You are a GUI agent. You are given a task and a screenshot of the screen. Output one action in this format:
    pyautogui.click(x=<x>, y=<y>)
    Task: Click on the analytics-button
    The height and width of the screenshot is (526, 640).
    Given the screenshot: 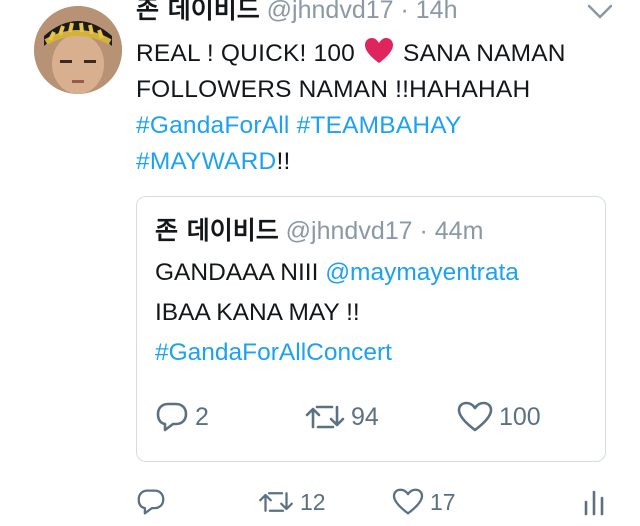 What is the action you would take?
    pyautogui.click(x=594, y=502)
    